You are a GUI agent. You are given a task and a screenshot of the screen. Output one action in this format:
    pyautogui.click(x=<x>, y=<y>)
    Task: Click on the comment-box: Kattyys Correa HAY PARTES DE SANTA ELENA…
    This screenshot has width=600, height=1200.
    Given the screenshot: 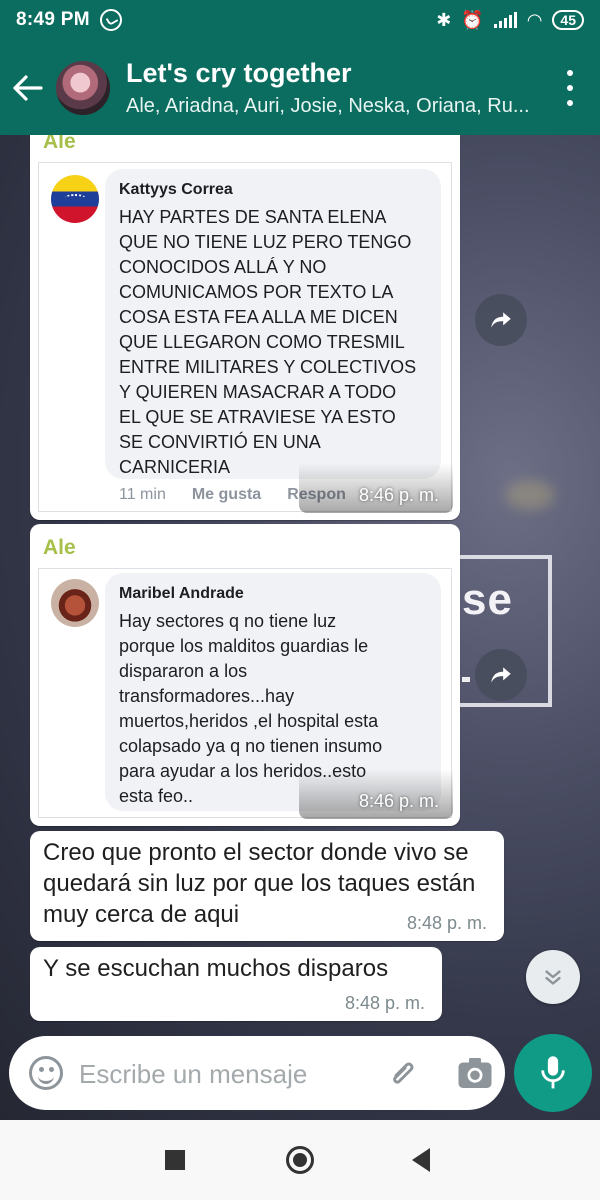 What is the action you would take?
    pyautogui.click(x=273, y=324)
    